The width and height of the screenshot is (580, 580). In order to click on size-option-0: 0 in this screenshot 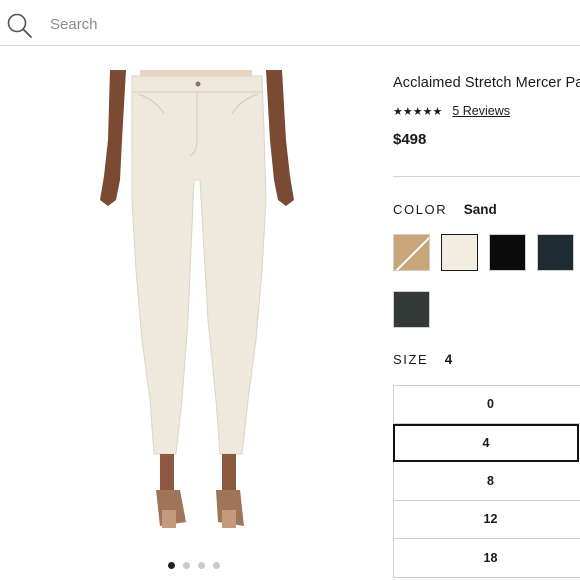, I will do `click(486, 404)`.